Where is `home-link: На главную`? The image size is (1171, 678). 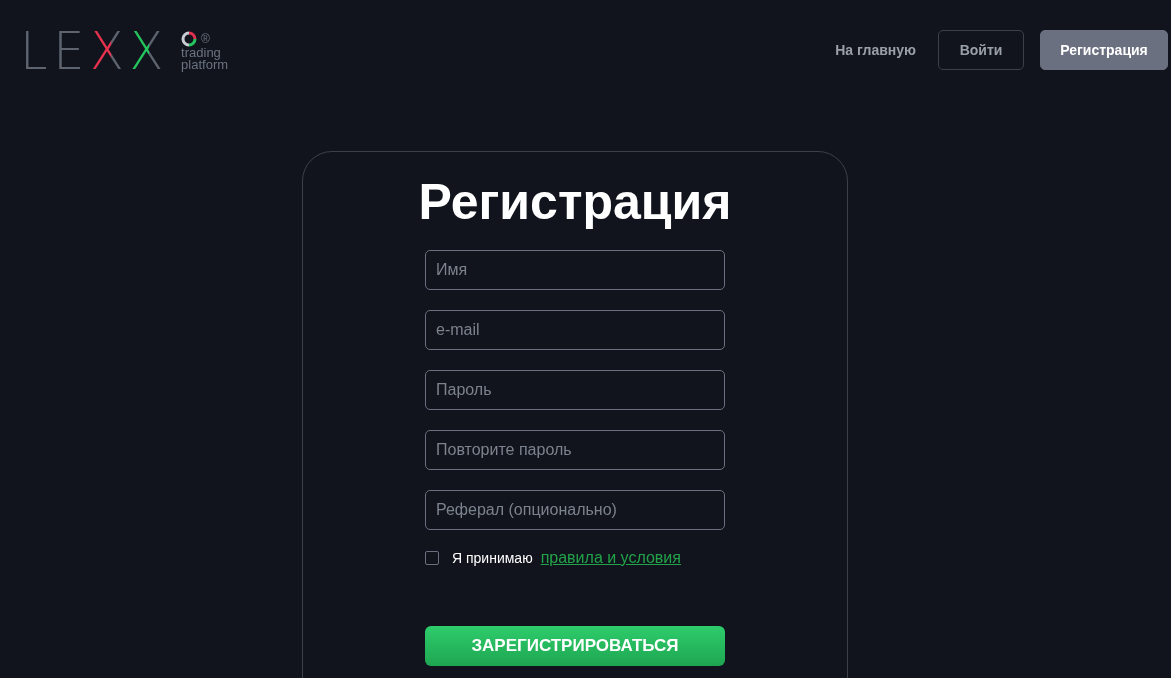
home-link: На главную is located at coordinates (875, 50).